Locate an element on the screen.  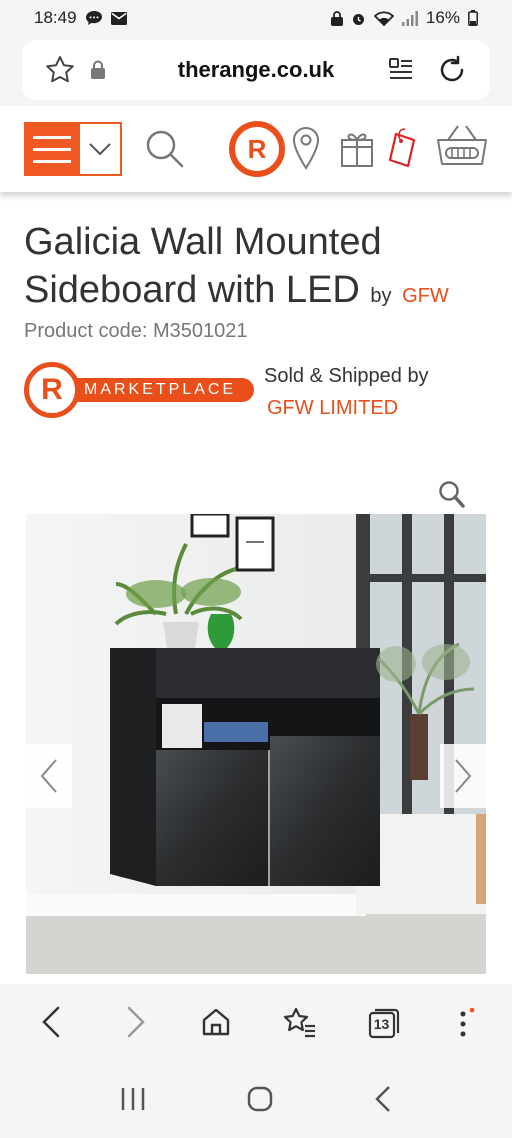
url-text: therange.co.uk is located at coordinates (256, 70).